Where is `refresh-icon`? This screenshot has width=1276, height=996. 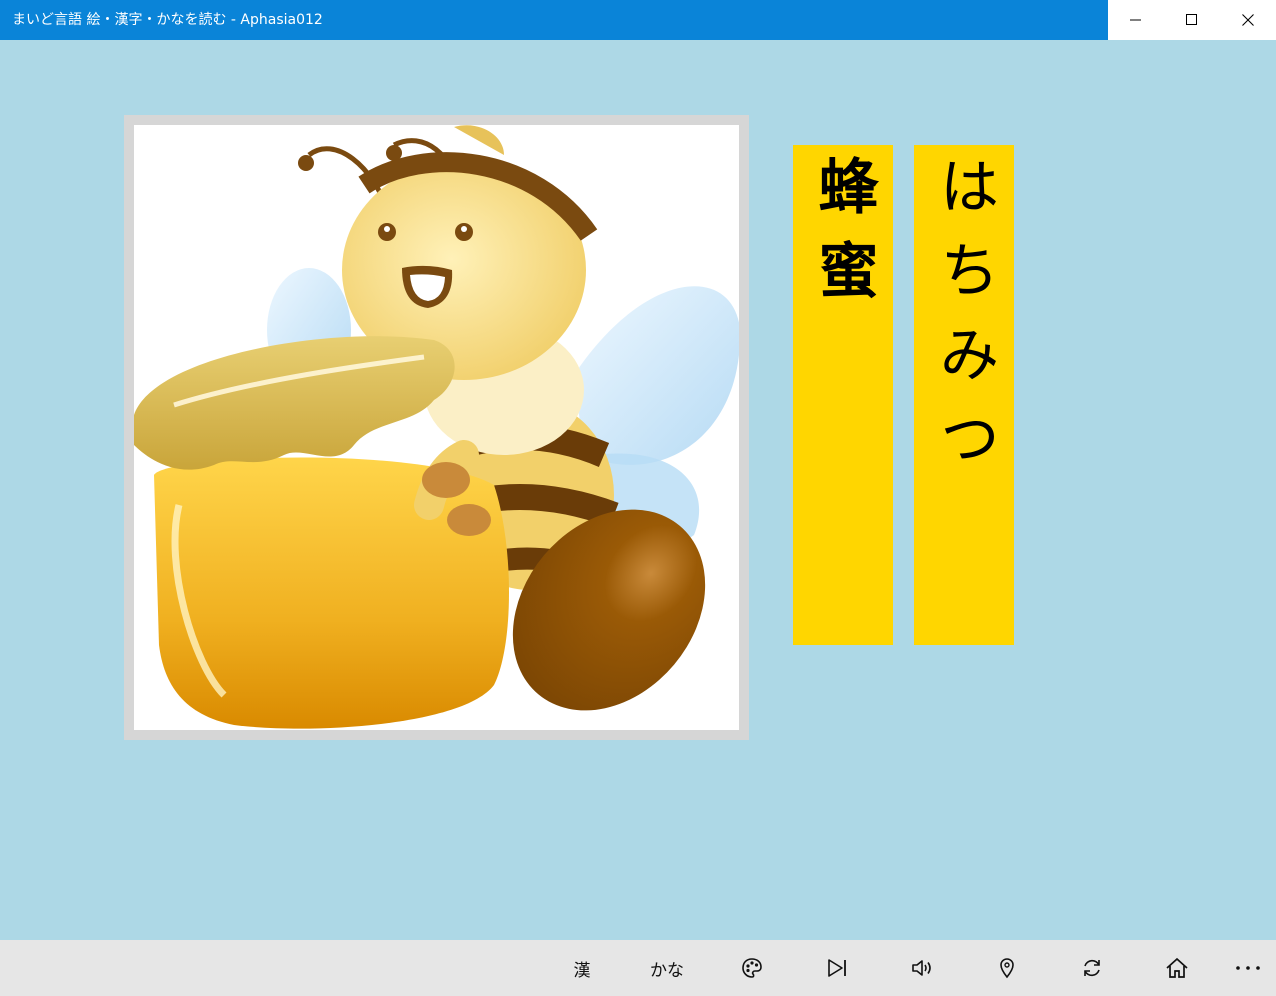 refresh-icon is located at coordinates (1092, 968).